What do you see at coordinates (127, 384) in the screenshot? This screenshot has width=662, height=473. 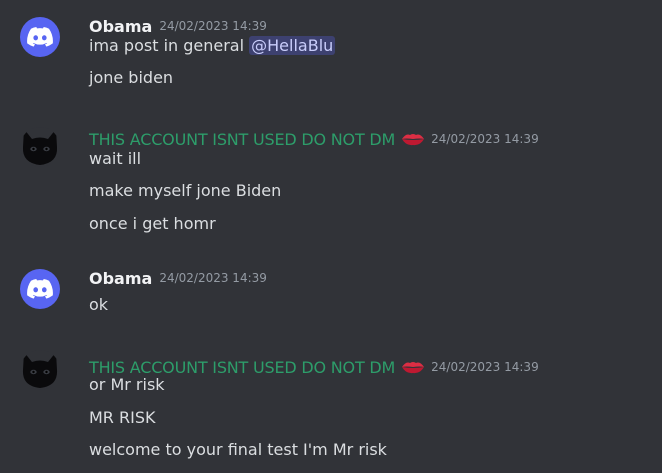 I see `message-line: or Mr risk` at bounding box center [127, 384].